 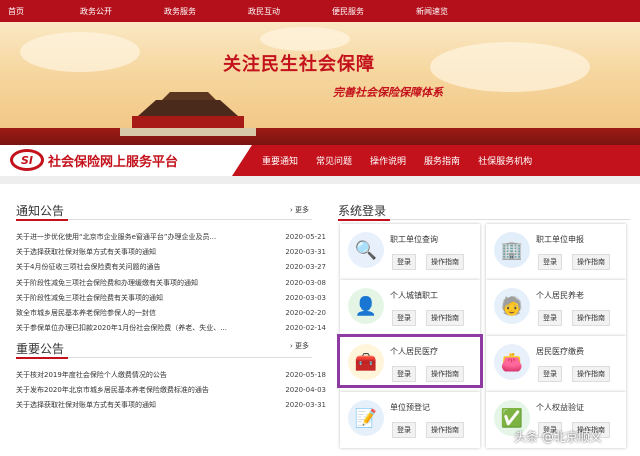 I want to click on watermark: 头条 @北京顺义, so click(x=558, y=437).